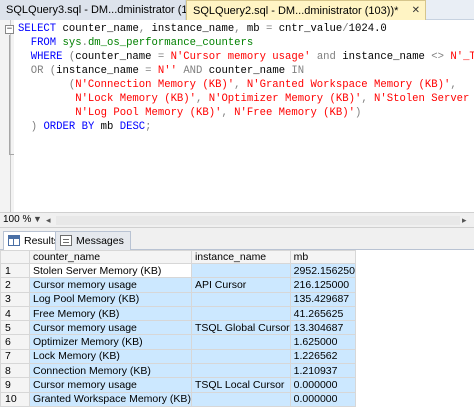 Image resolution: width=474 pixels, height=414 pixels. Describe the element at coordinates (15, 270) in the screenshot. I see `row-number: 1` at that location.